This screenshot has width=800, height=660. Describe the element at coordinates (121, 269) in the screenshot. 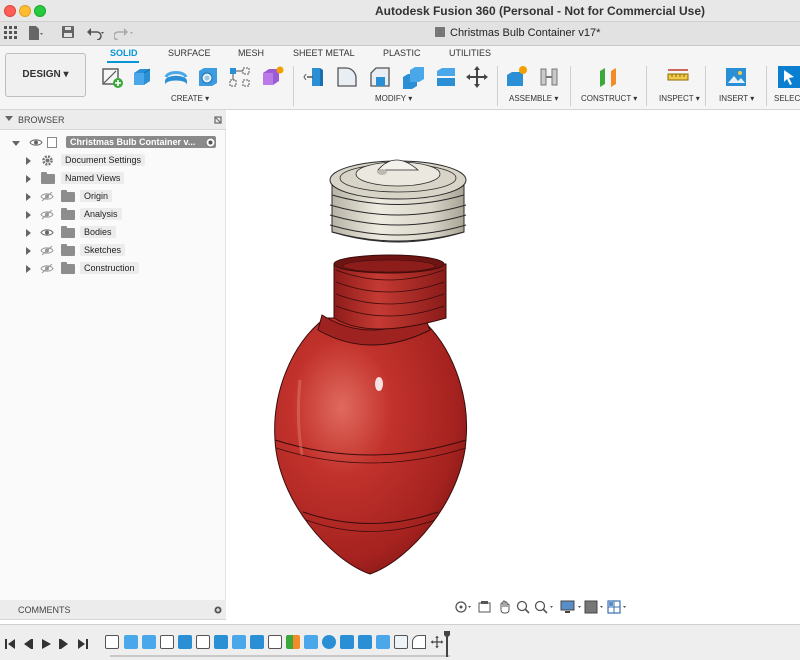

I see `tree-item-construction: Construction` at that location.